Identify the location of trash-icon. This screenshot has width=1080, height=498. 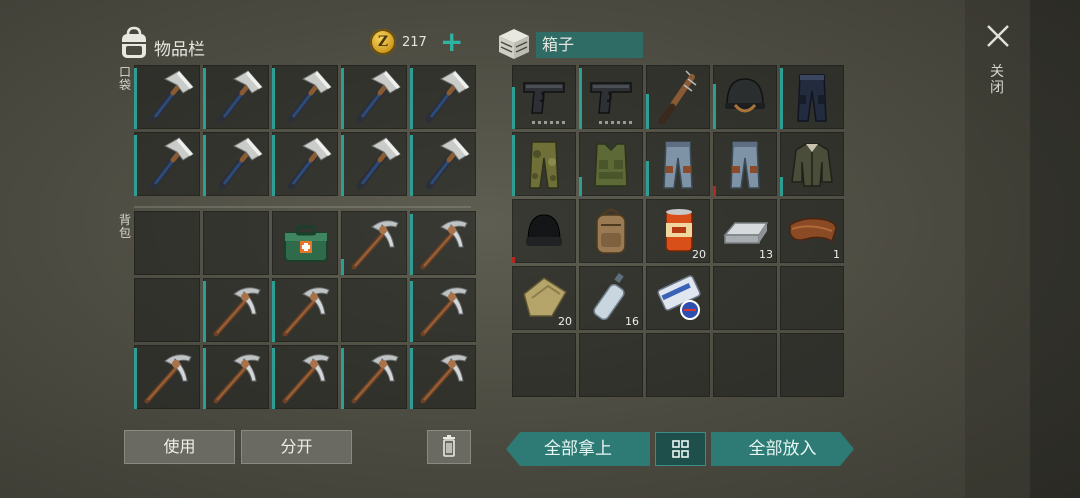
(449, 446).